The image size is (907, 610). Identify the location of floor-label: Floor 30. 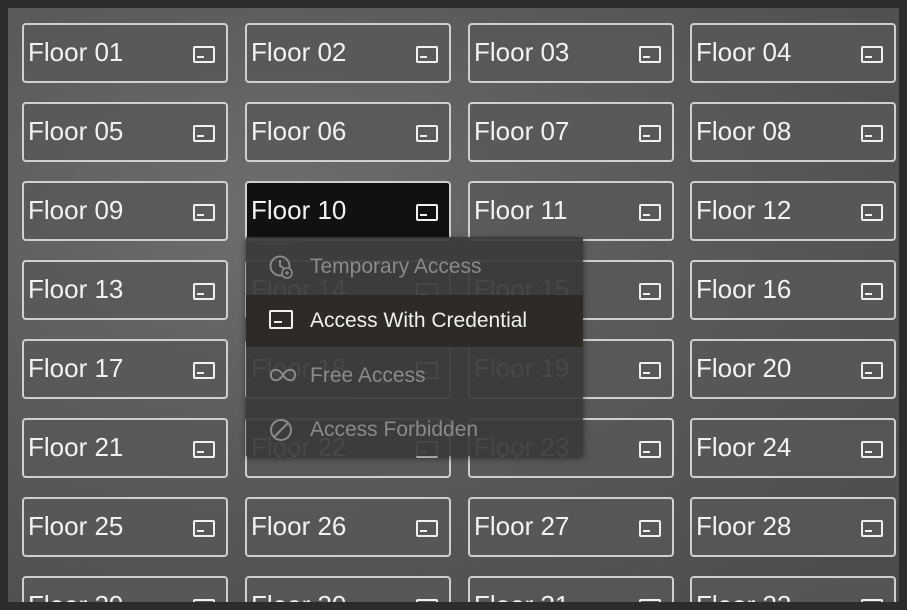
(298, 596).